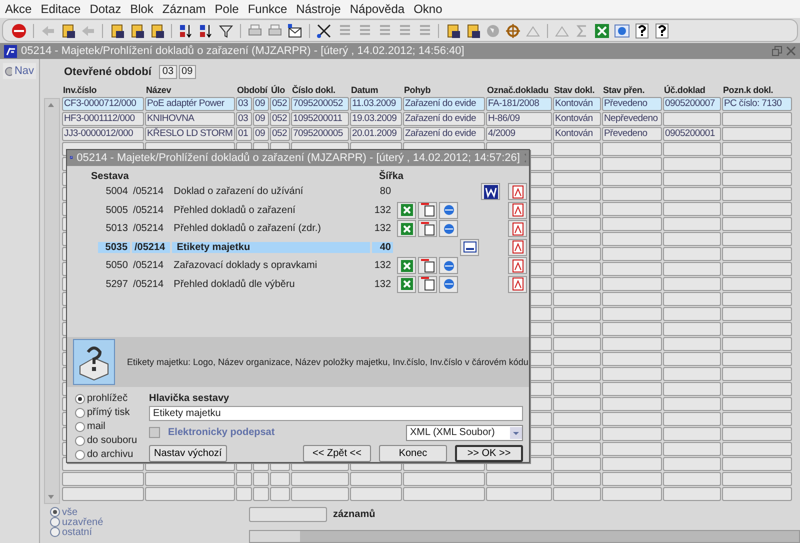 The width and height of the screenshot is (800, 543). What do you see at coordinates (112, 440) in the screenshot?
I see `output-radio: do souboru` at bounding box center [112, 440].